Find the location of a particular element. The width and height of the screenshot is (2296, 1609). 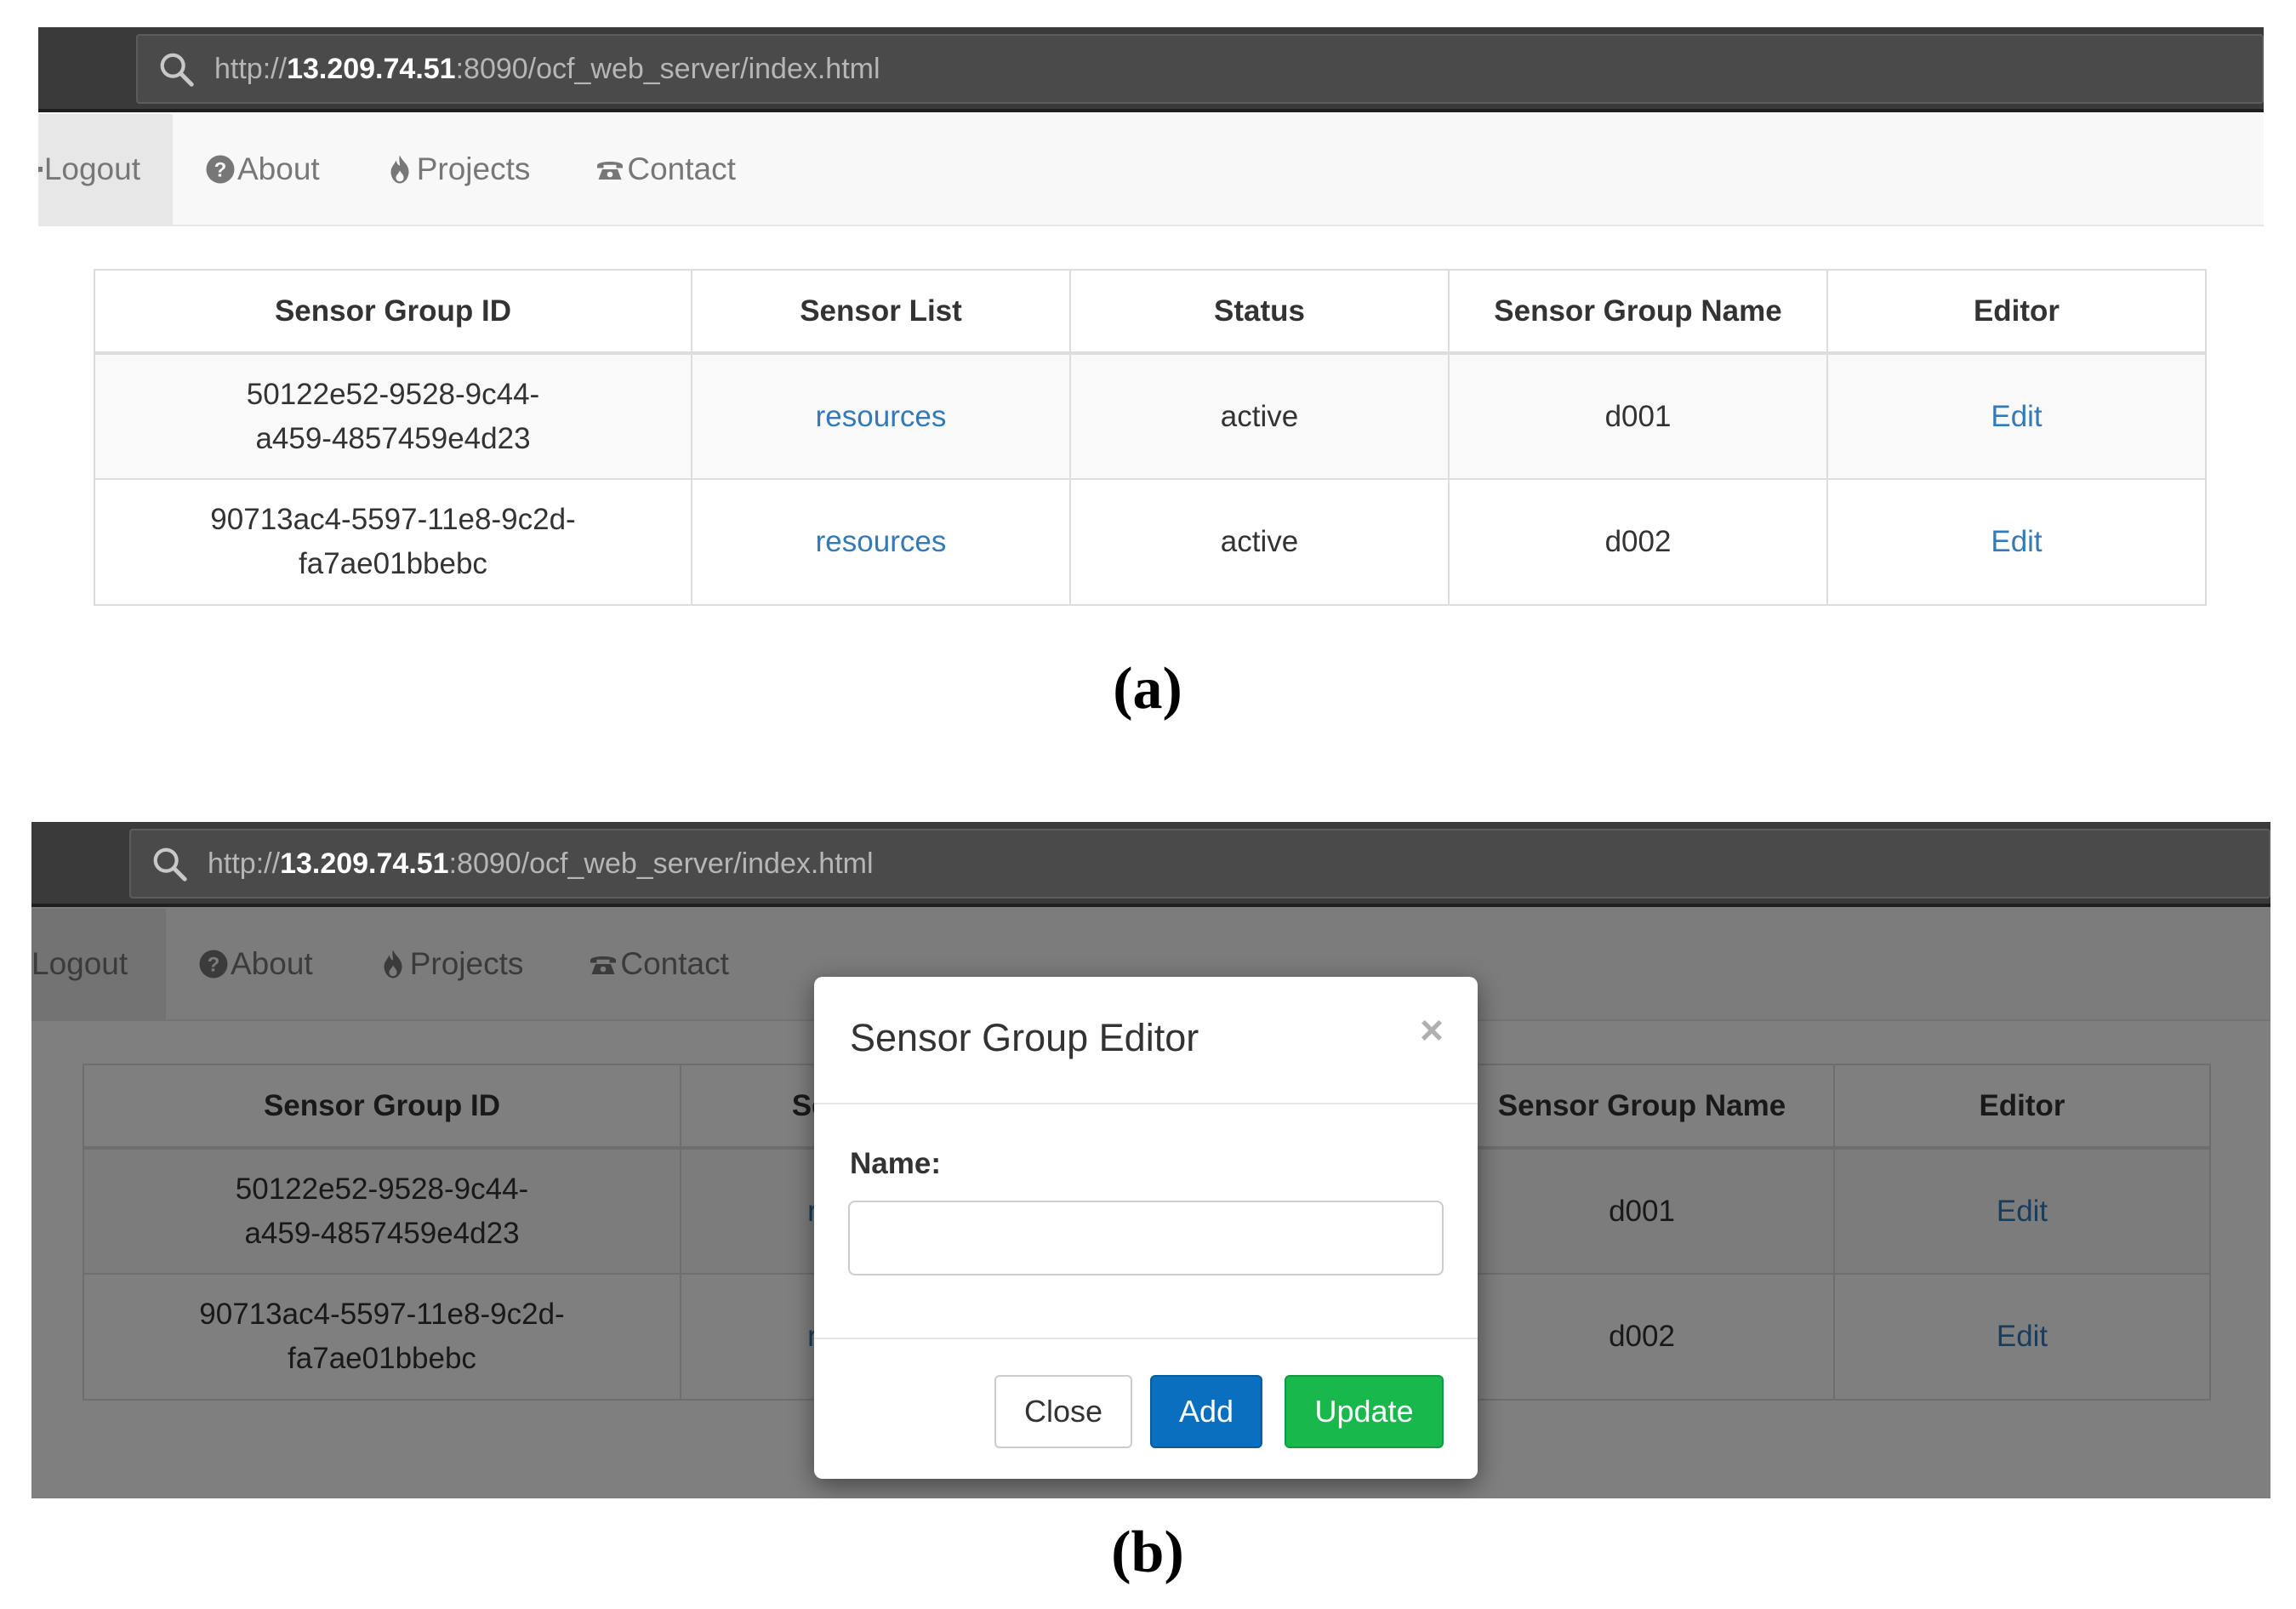

nav-label-projects: Projects is located at coordinates (473, 168).